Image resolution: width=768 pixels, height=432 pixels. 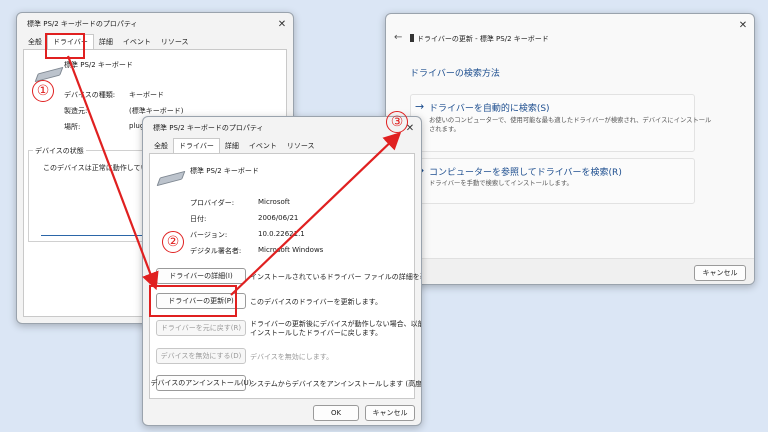 I want to click on row-value: キーボード, so click(x=146, y=95).